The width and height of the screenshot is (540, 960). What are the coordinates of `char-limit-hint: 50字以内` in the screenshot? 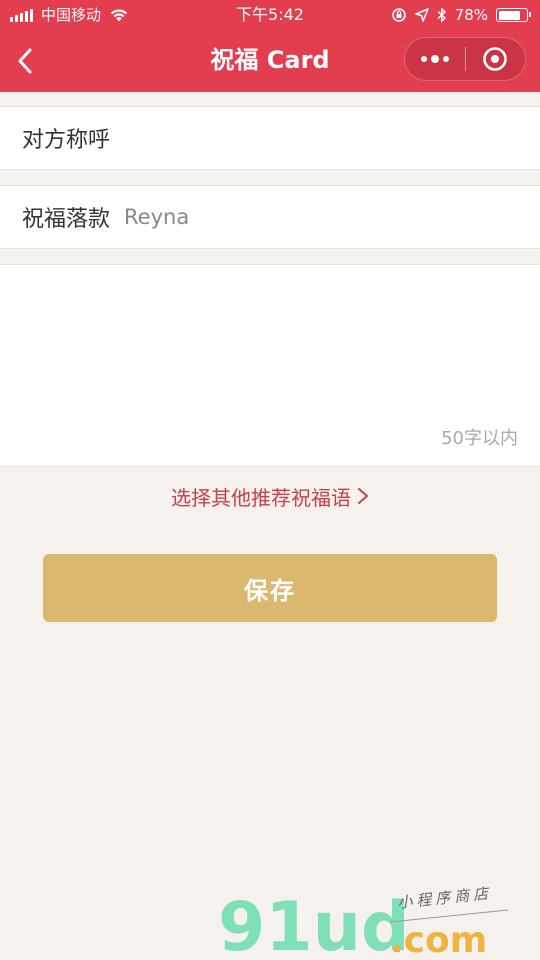 It's located at (479, 438).